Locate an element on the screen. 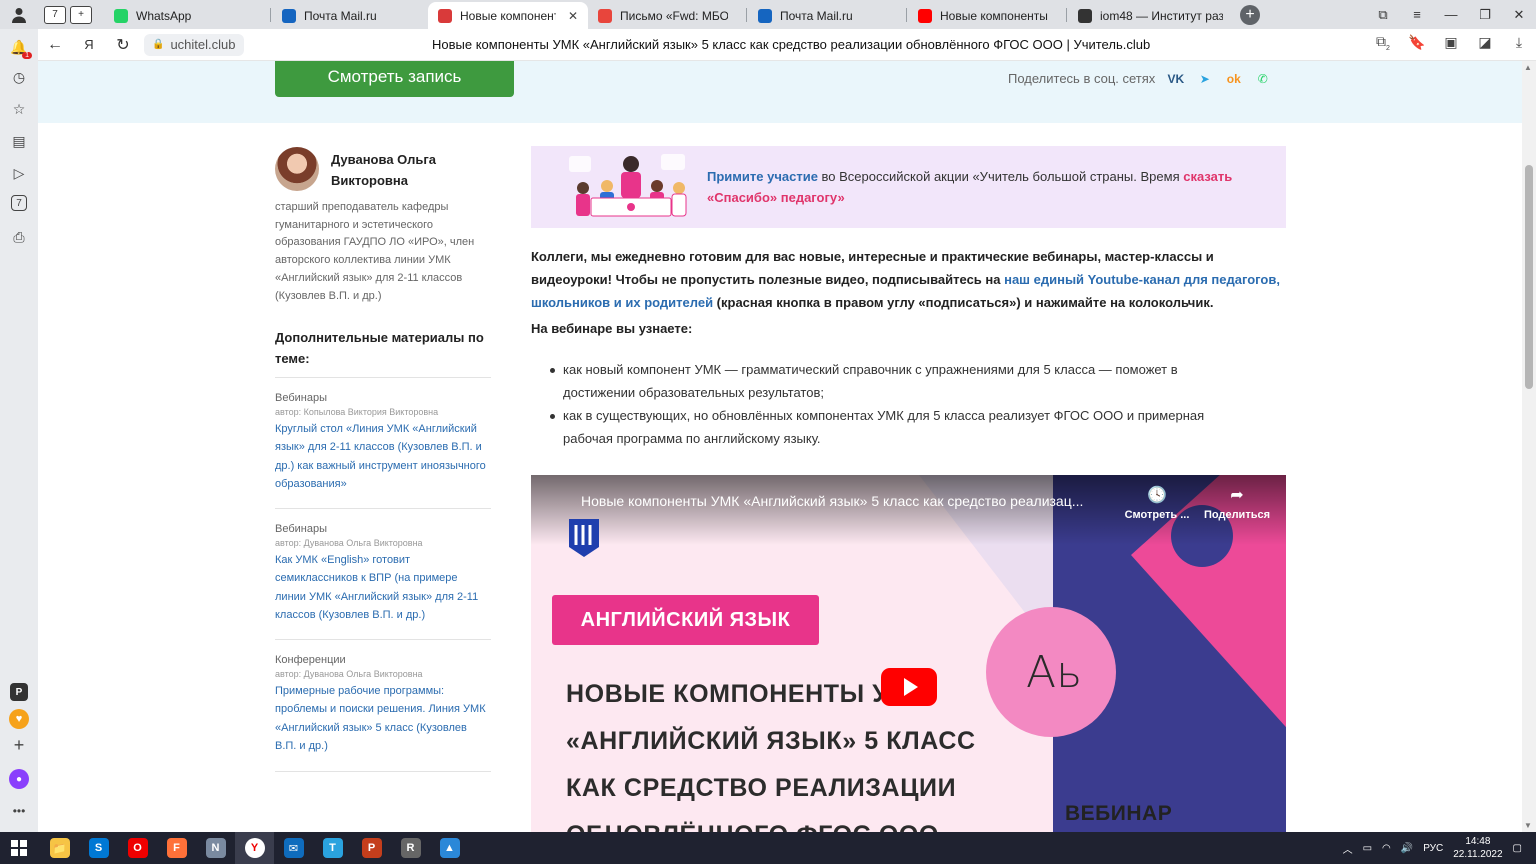 Image resolution: width=1536 pixels, height=864 pixels. taskbar-app: S is located at coordinates (98, 848).